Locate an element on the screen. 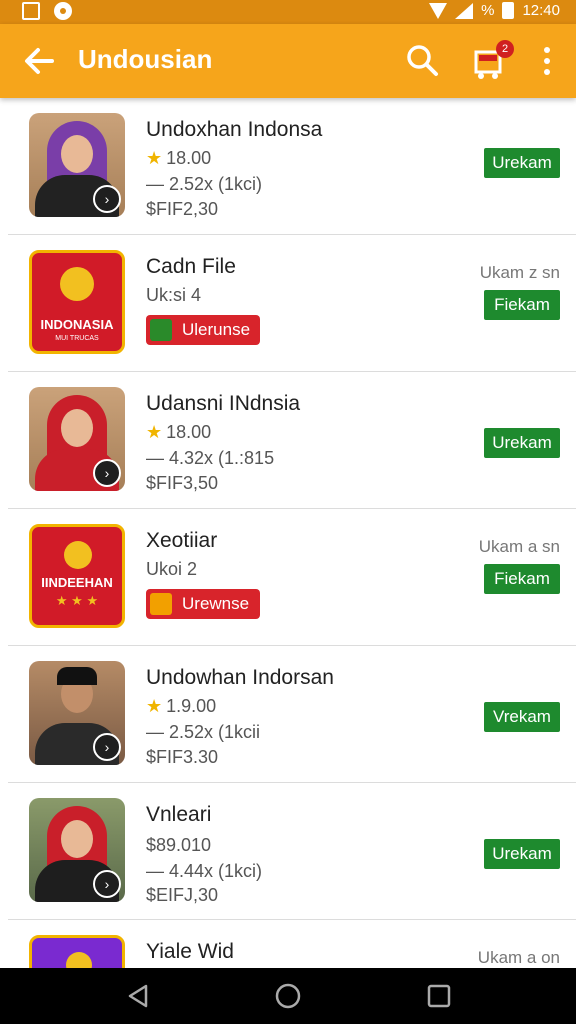 Image resolution: width=576 pixels, height=1024 pixels. page-title: Undousian is located at coordinates (145, 59).